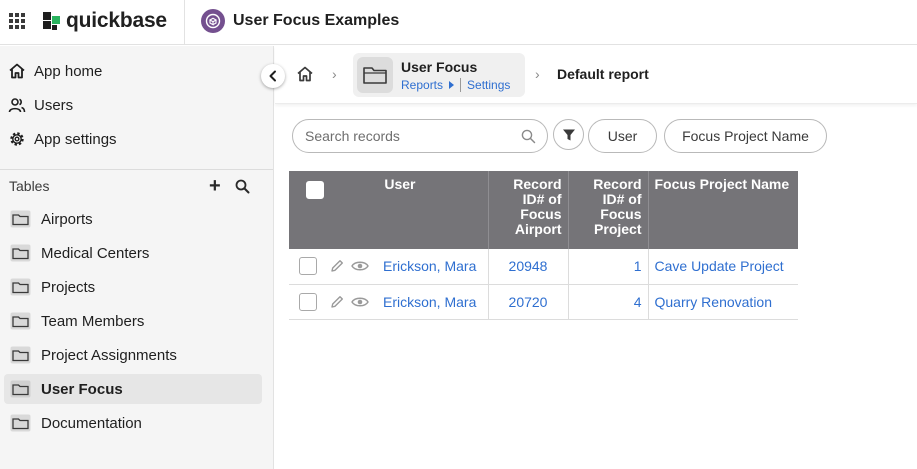 The image size is (917, 469). What do you see at coordinates (184, 22) in the screenshot?
I see `header-divider` at bounding box center [184, 22].